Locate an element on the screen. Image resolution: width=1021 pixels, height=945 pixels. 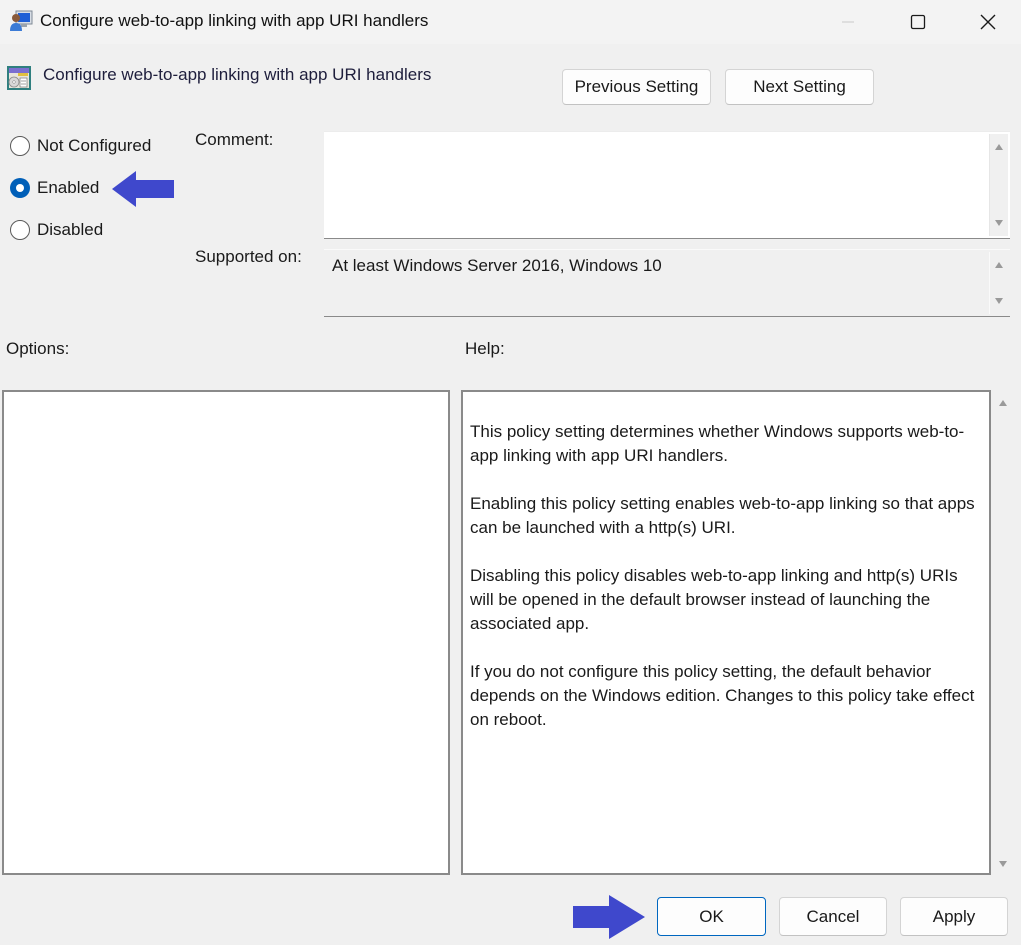
radio-label: Disabled is located at coordinates (70, 229).